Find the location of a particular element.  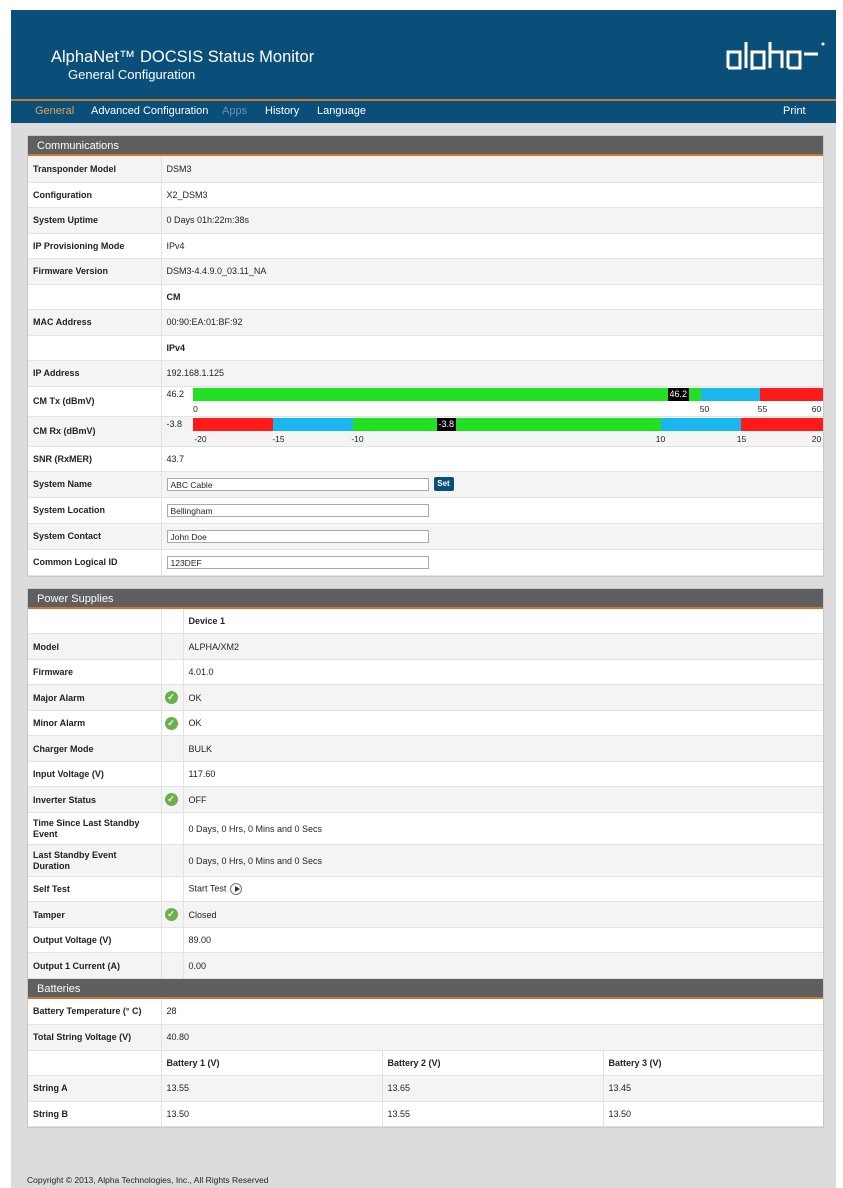

tick-label: -20 is located at coordinates (200, 439).